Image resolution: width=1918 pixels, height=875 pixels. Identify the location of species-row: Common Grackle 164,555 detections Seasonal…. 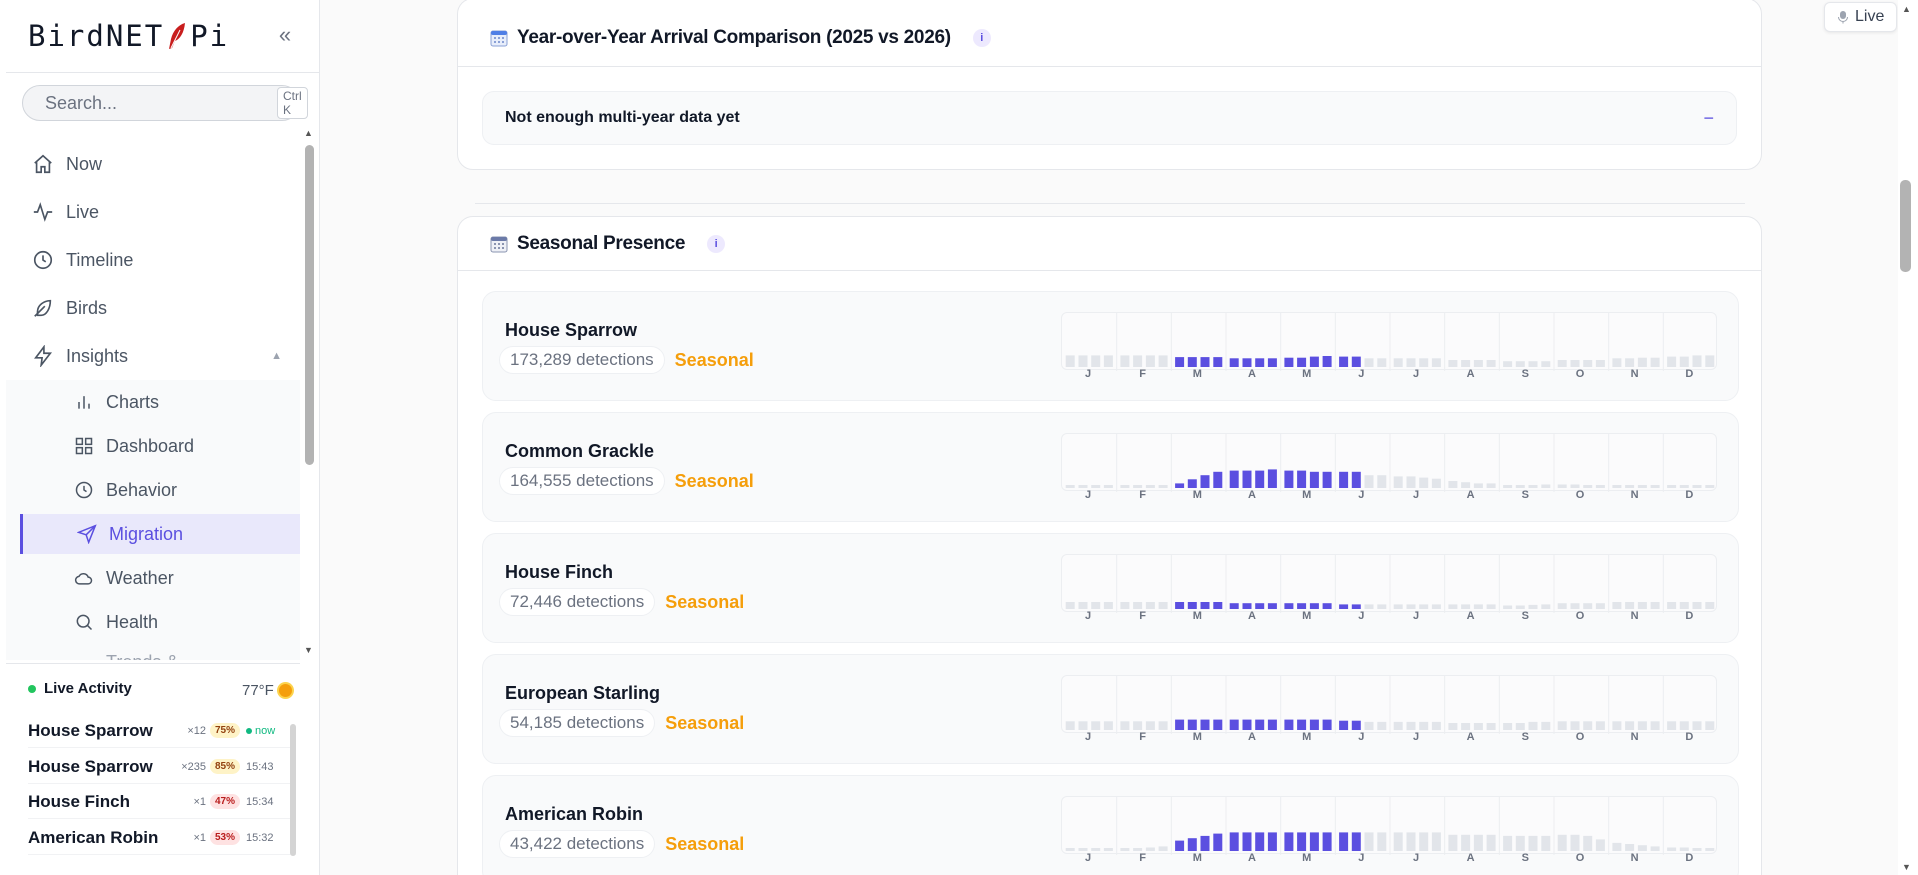
(1110, 467).